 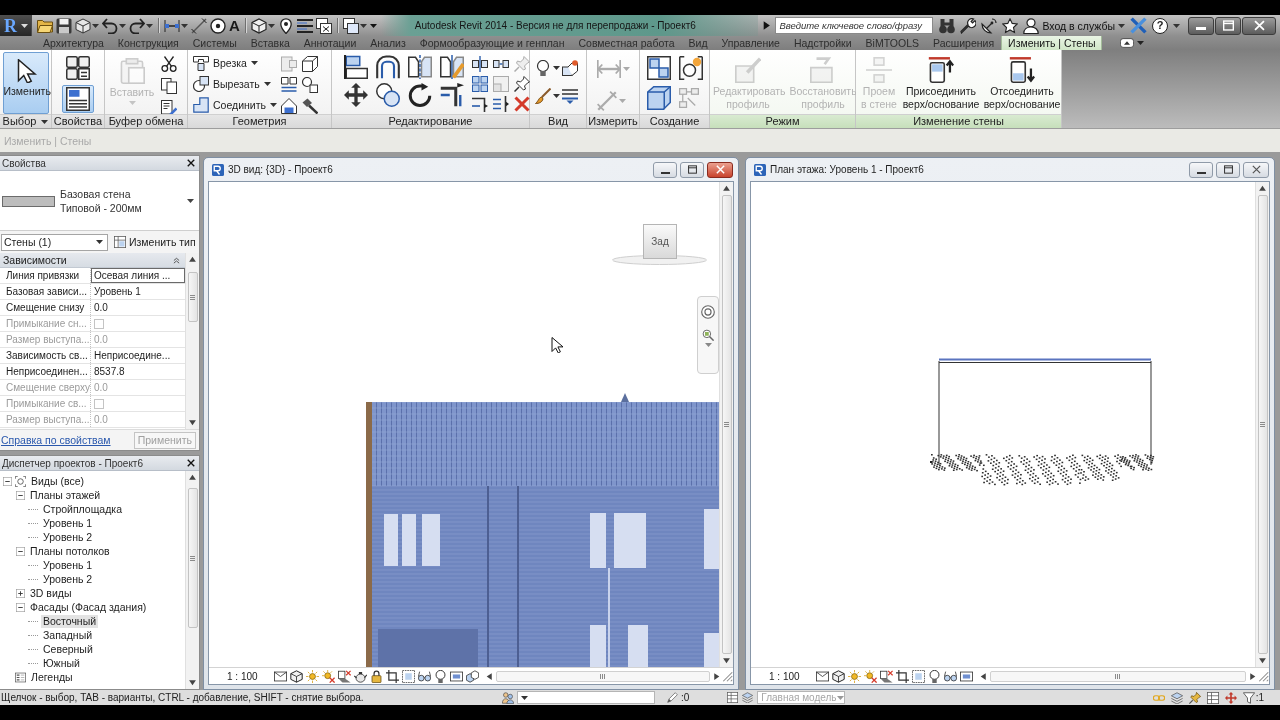 What do you see at coordinates (68, 649) in the screenshot?
I see `tree-item: Северный` at bounding box center [68, 649].